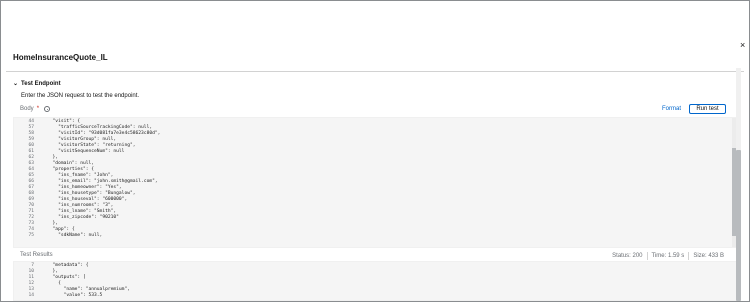 This screenshot has height=302, width=750. I want to click on chevron-down-icon: ⌄, so click(16, 84).